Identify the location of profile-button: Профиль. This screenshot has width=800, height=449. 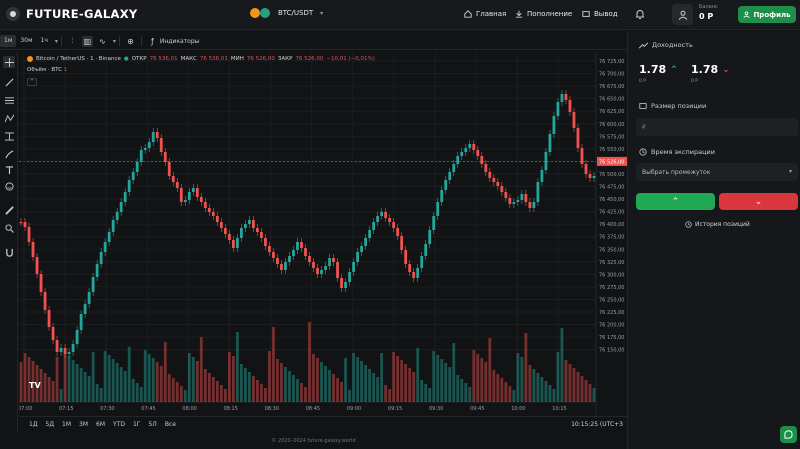
(767, 14).